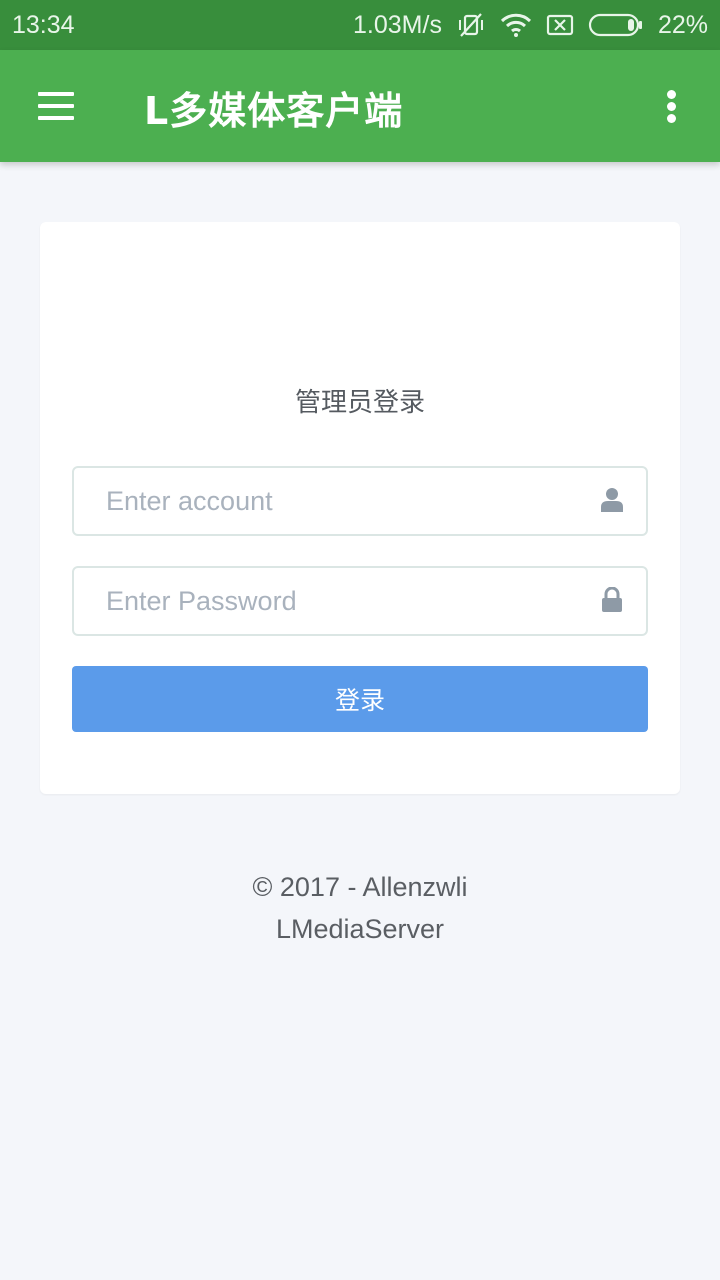  I want to click on no-sim-icon, so click(560, 25).